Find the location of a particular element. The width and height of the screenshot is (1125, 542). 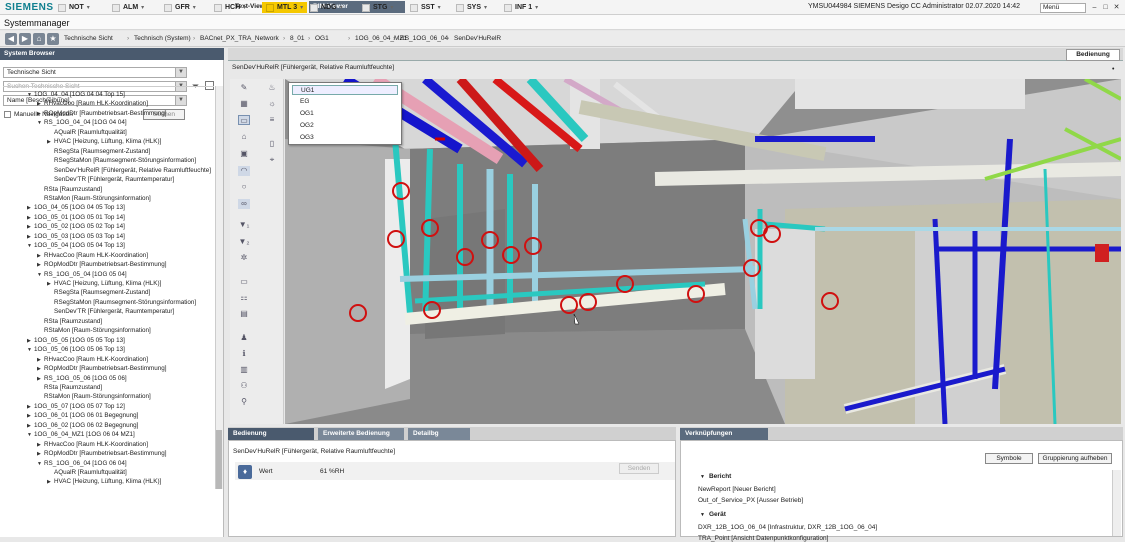

filter-two-icon: ▼₂ is located at coordinates (244, 242).